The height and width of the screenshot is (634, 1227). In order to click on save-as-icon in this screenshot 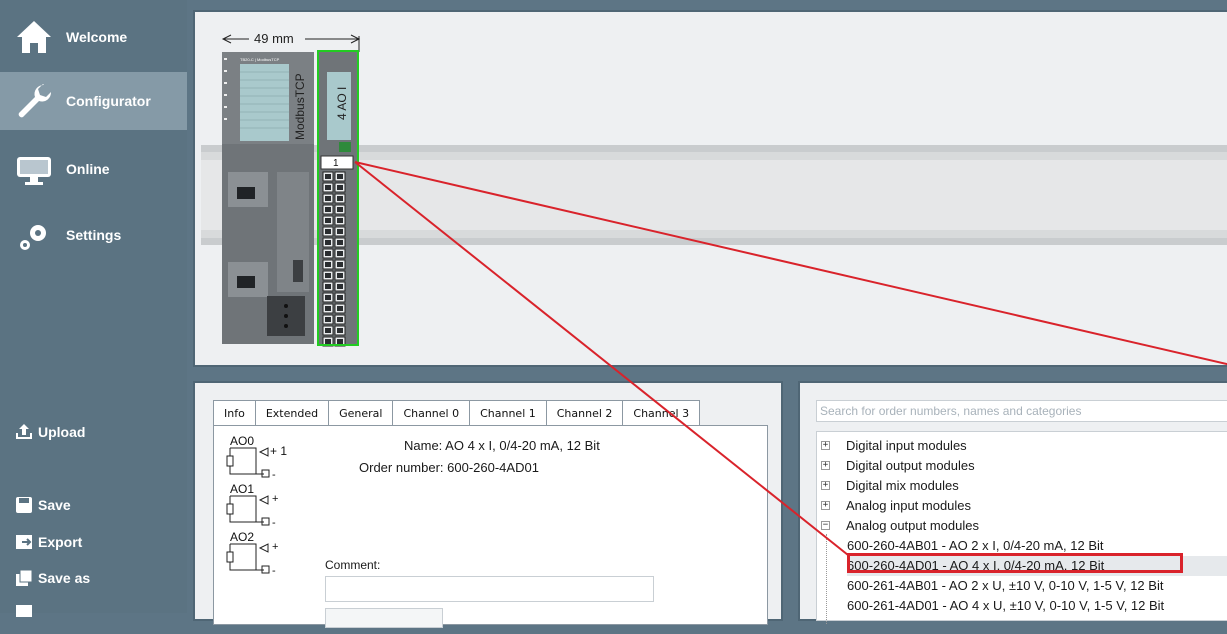, I will do `click(24, 578)`.